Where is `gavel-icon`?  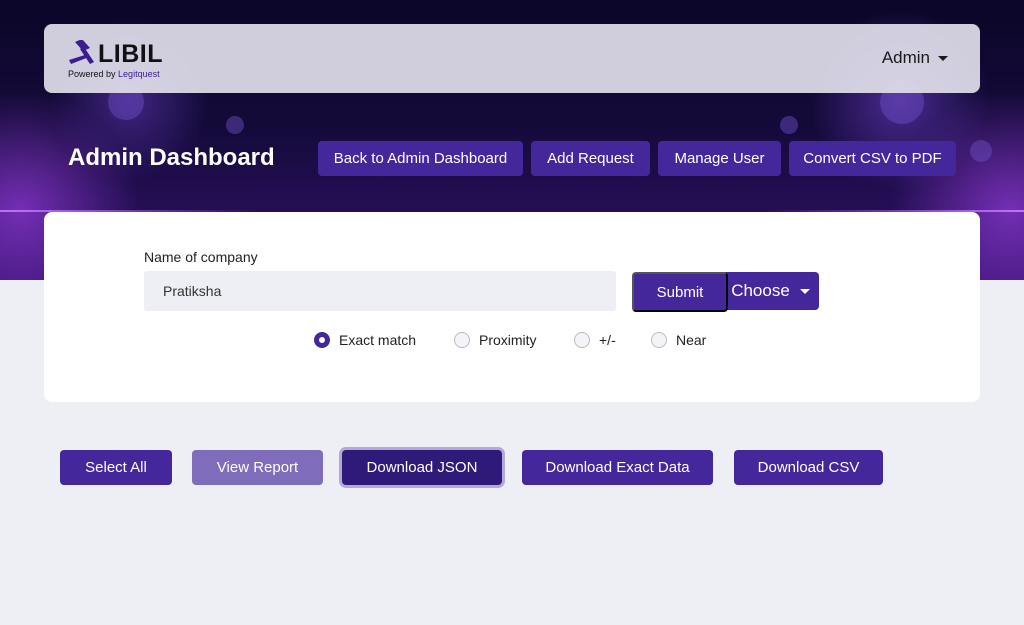 gavel-icon is located at coordinates (81, 52).